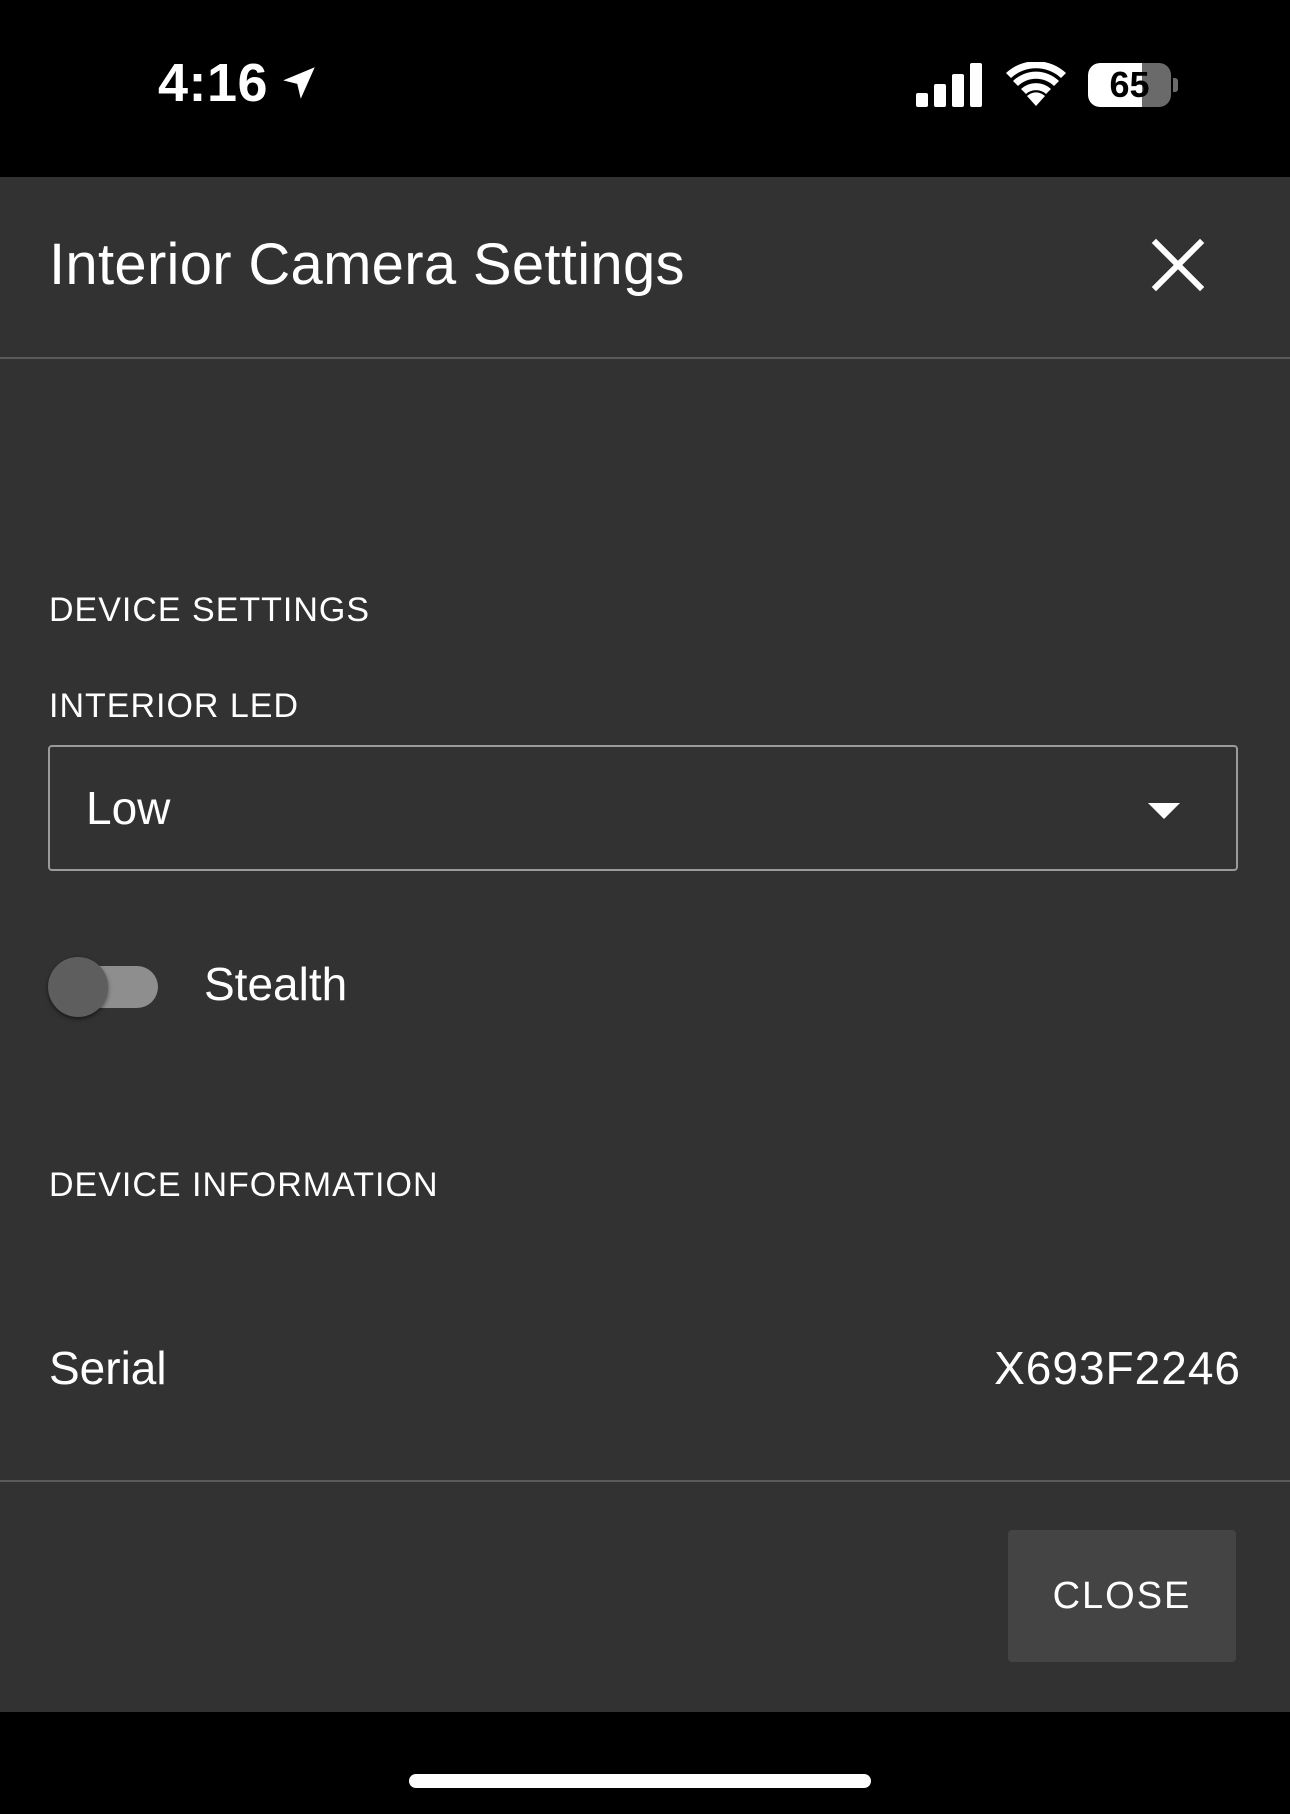 The height and width of the screenshot is (1814, 1290). What do you see at coordinates (1117, 1368) in the screenshot?
I see `serial-value: X693F2246` at bounding box center [1117, 1368].